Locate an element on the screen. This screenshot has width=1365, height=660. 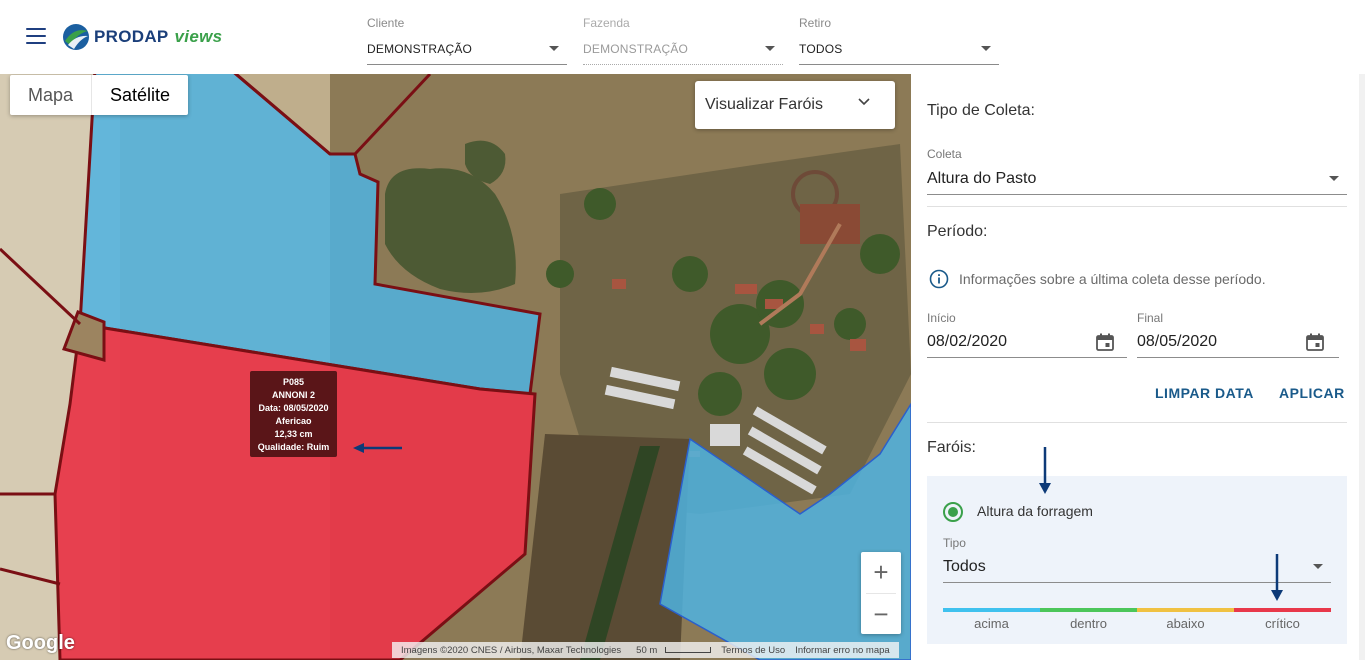
brand-logo: PRODAP views is located at coordinates (142, 37).